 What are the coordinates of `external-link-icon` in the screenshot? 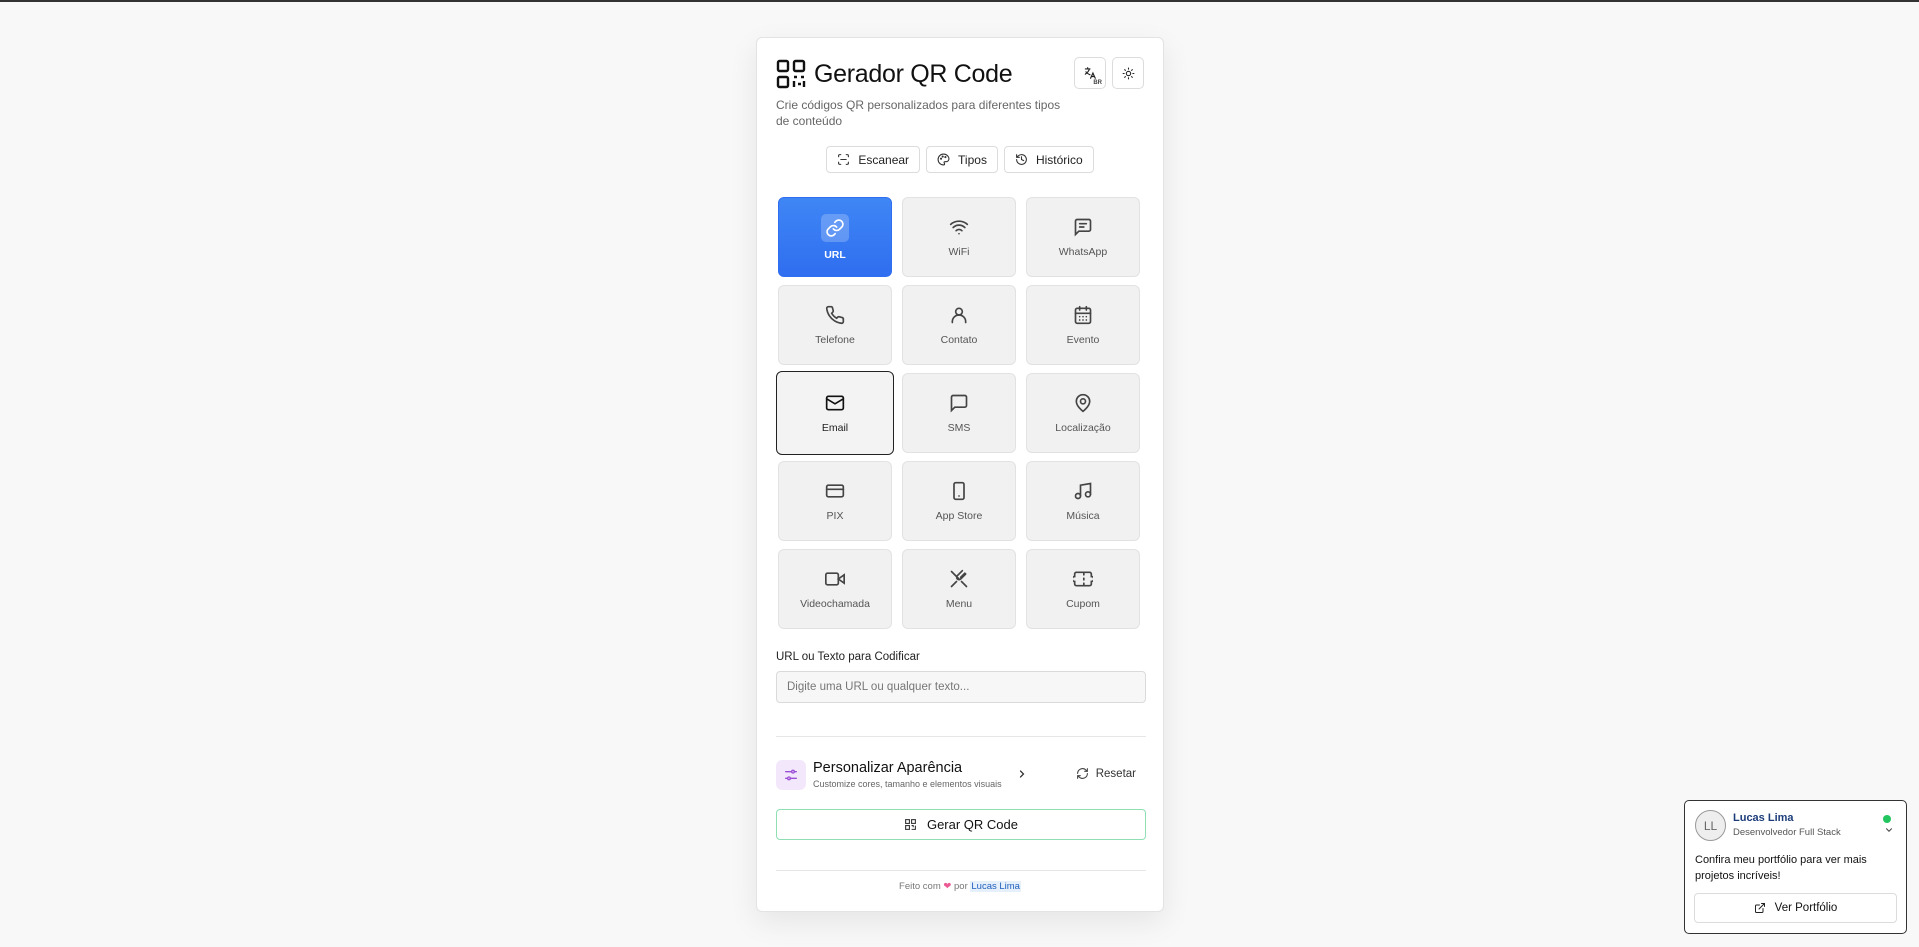 It's located at (1760, 908).